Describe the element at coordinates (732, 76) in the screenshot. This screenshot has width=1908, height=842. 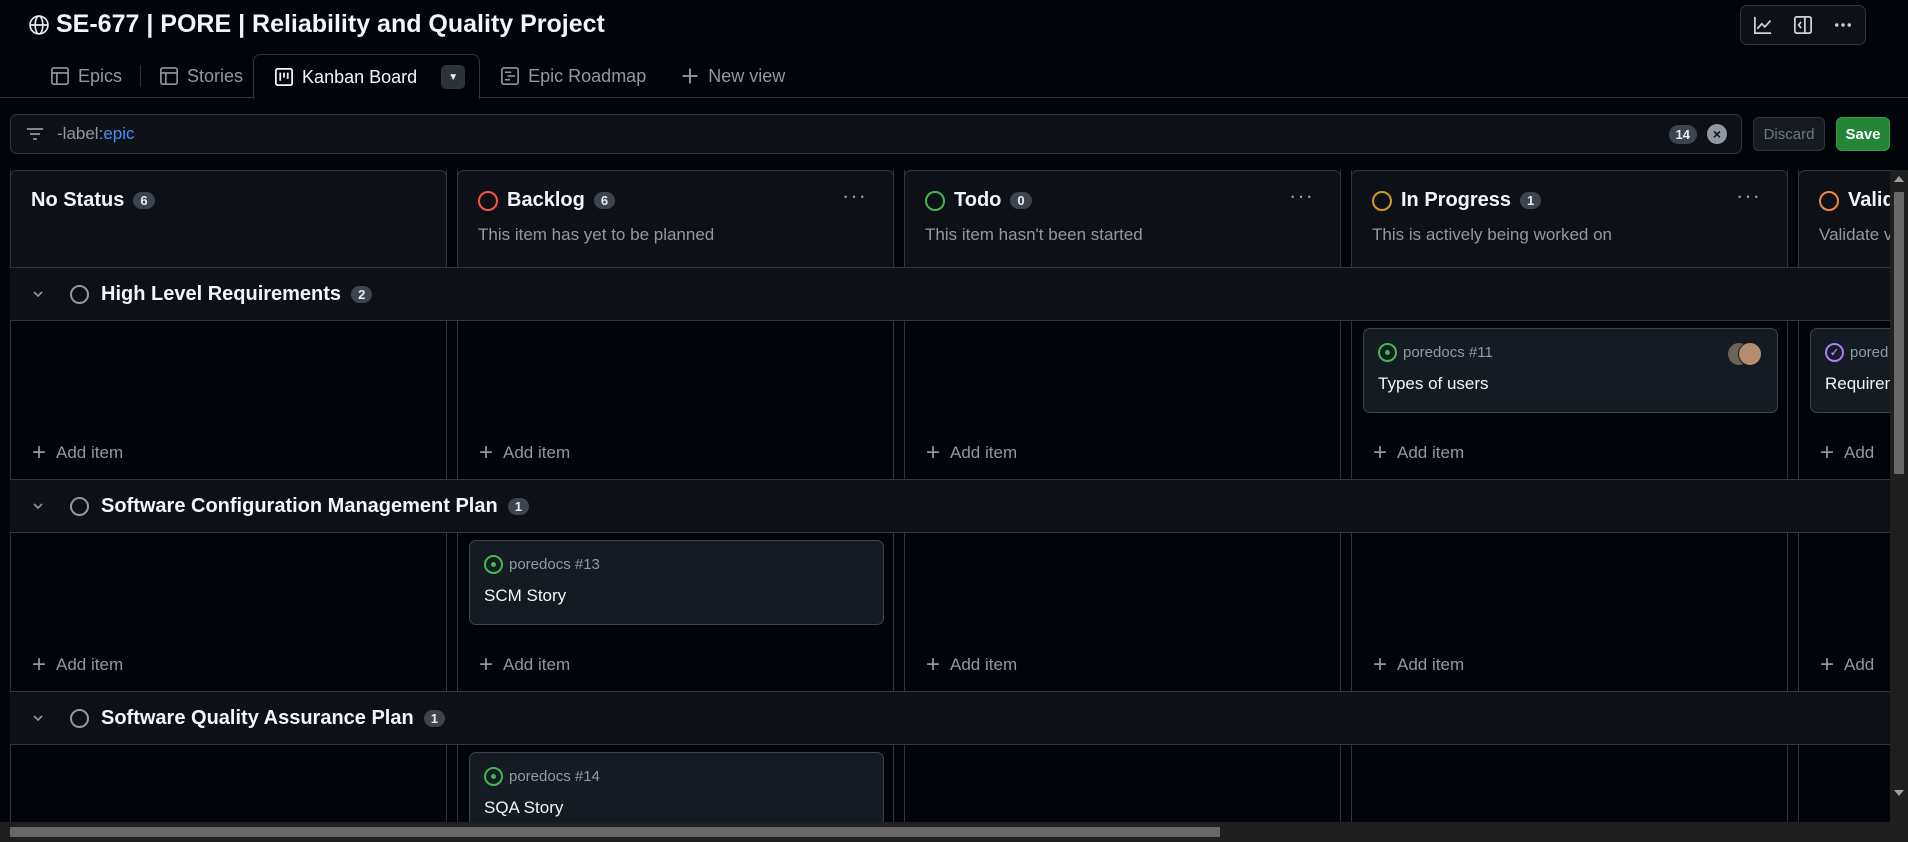
I see `new-view-button: New view` at that location.